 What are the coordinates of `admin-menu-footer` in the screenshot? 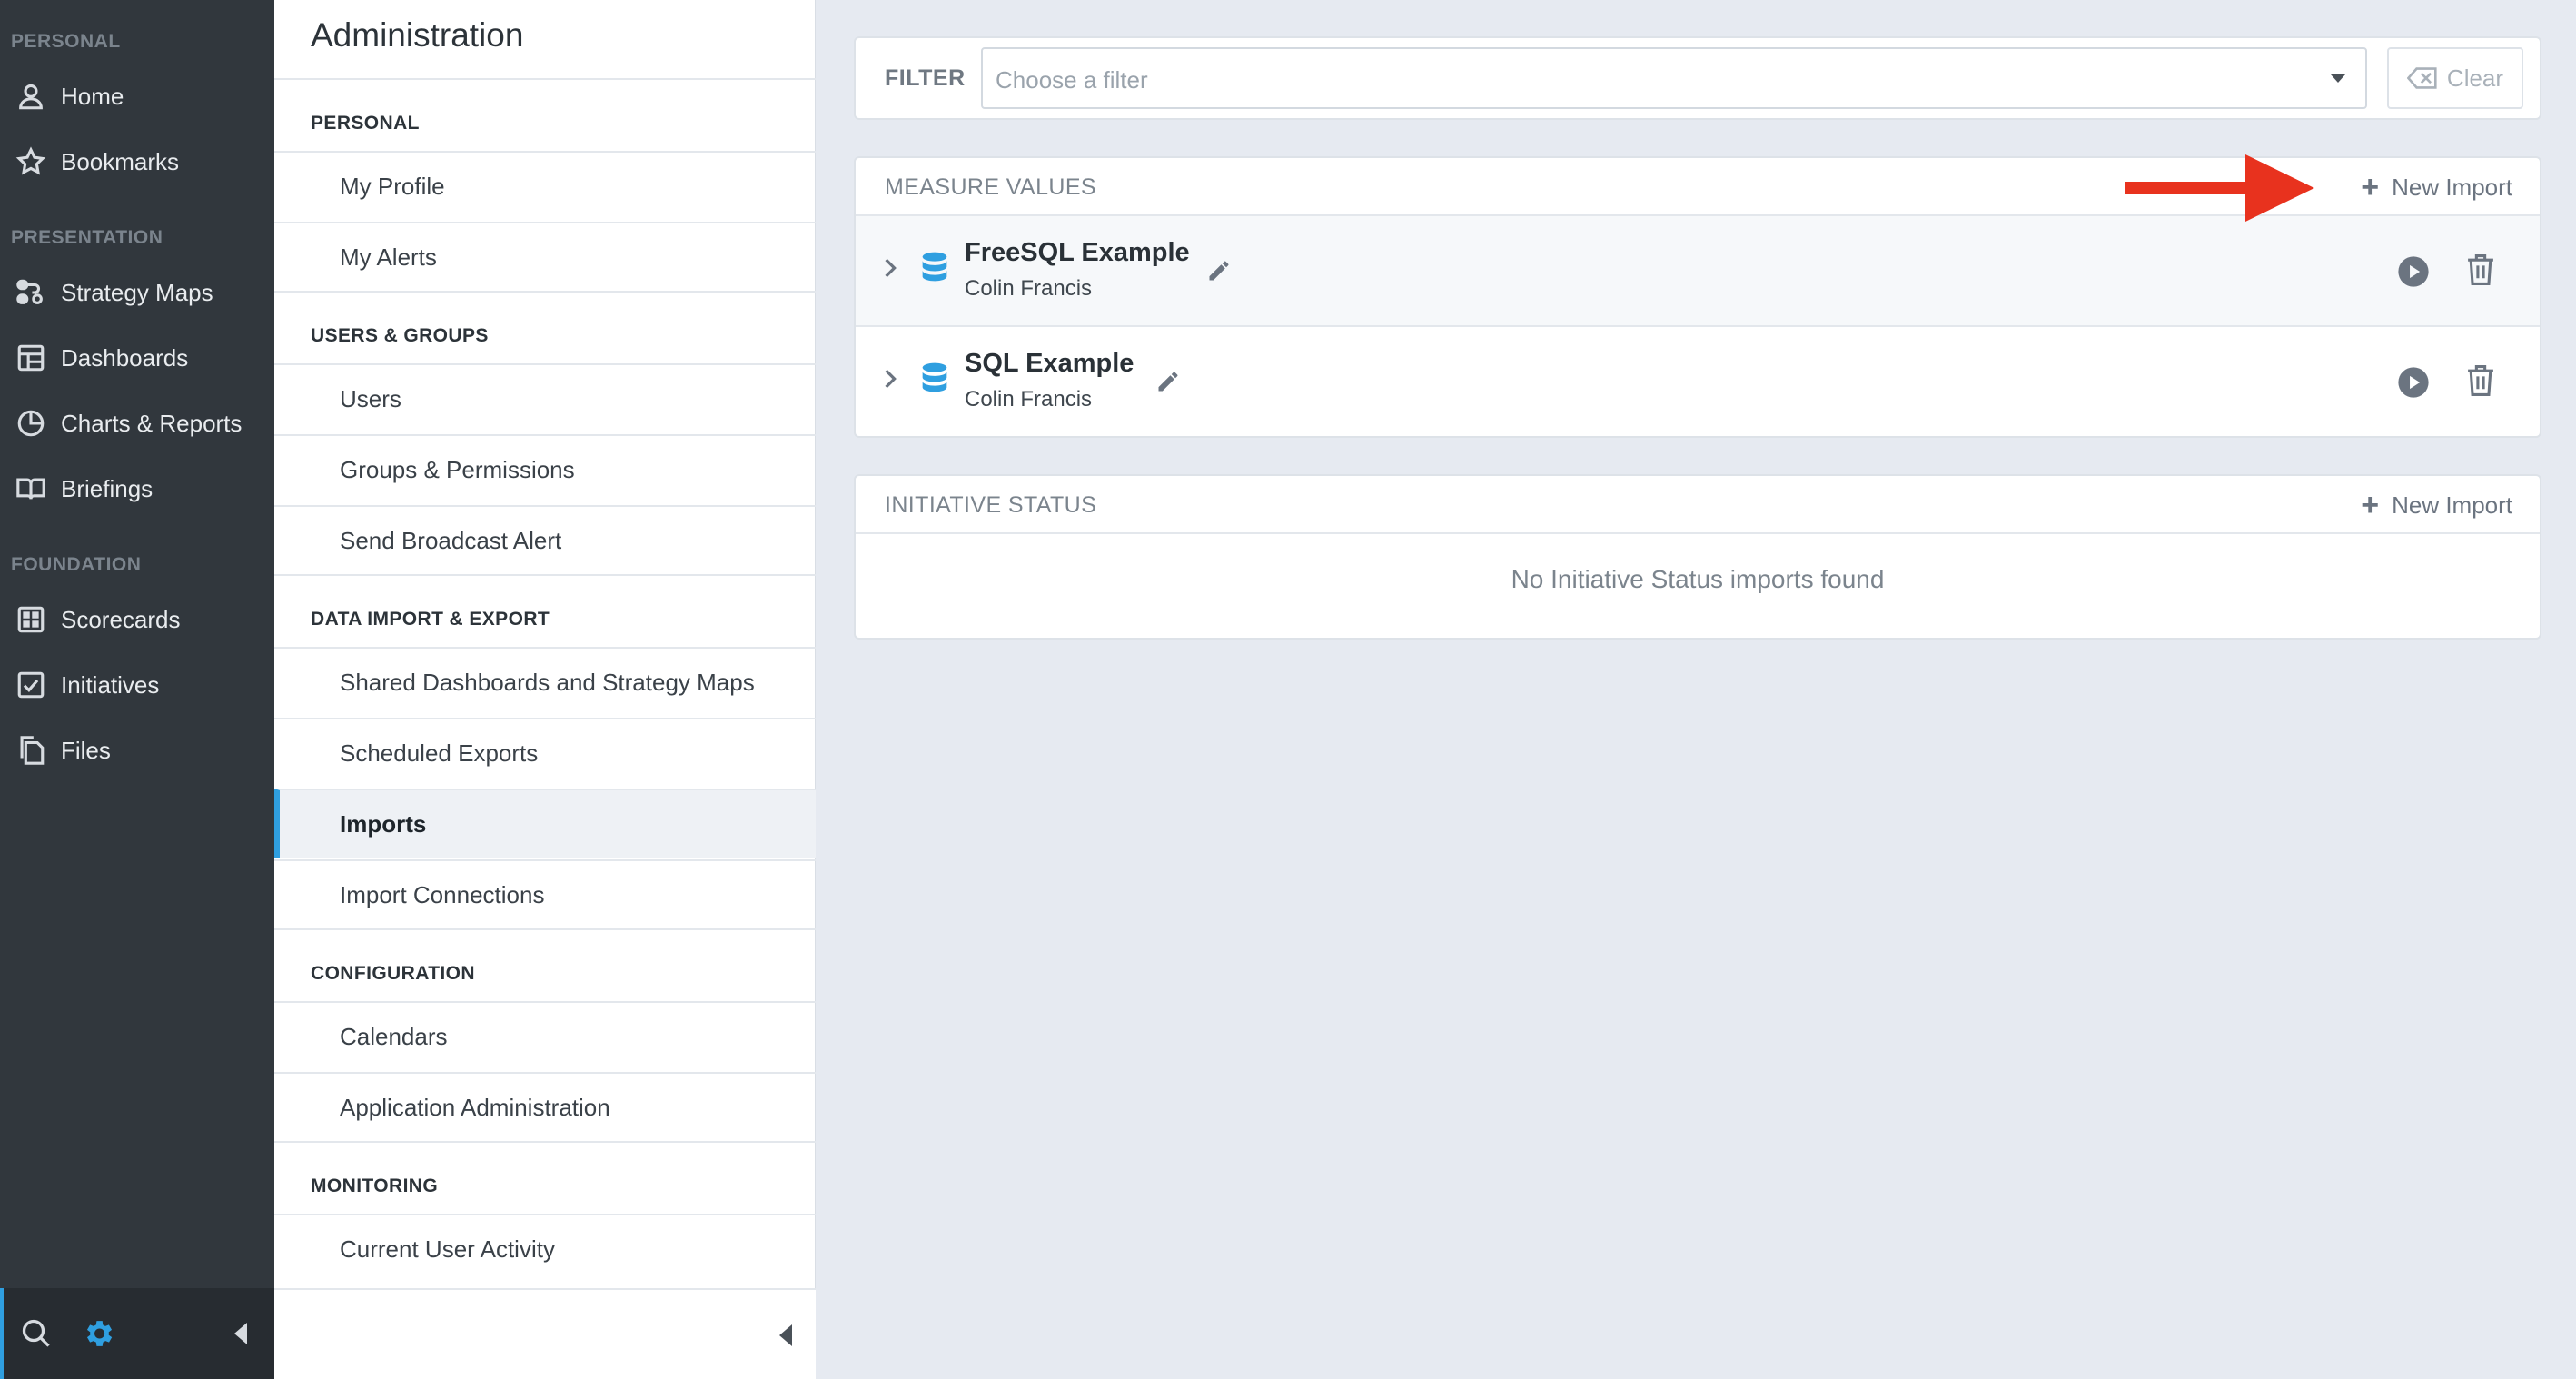 It's located at (545, 1333).